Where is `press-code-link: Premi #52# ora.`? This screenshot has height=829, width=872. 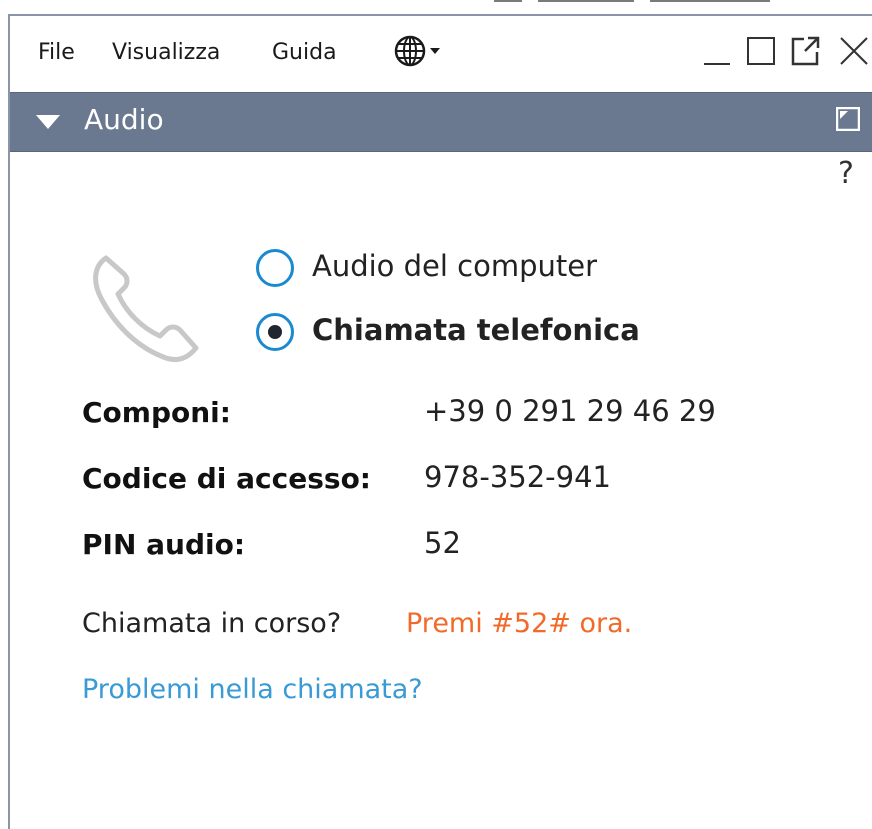
press-code-link: Premi #52# ora. is located at coordinates (519, 623).